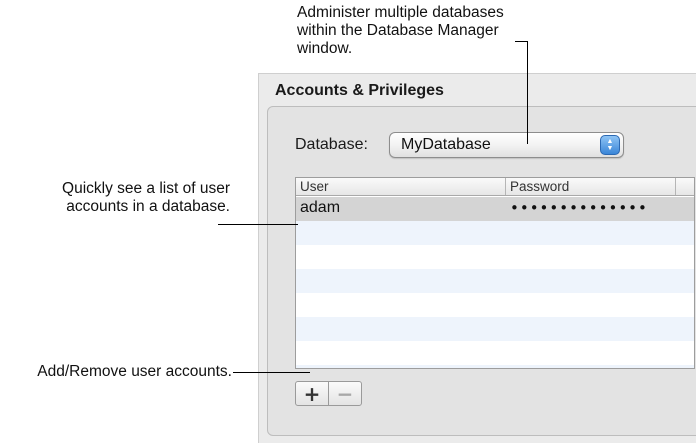  What do you see at coordinates (579, 208) in the screenshot?
I see `cell-password: ••••••••••••••` at bounding box center [579, 208].